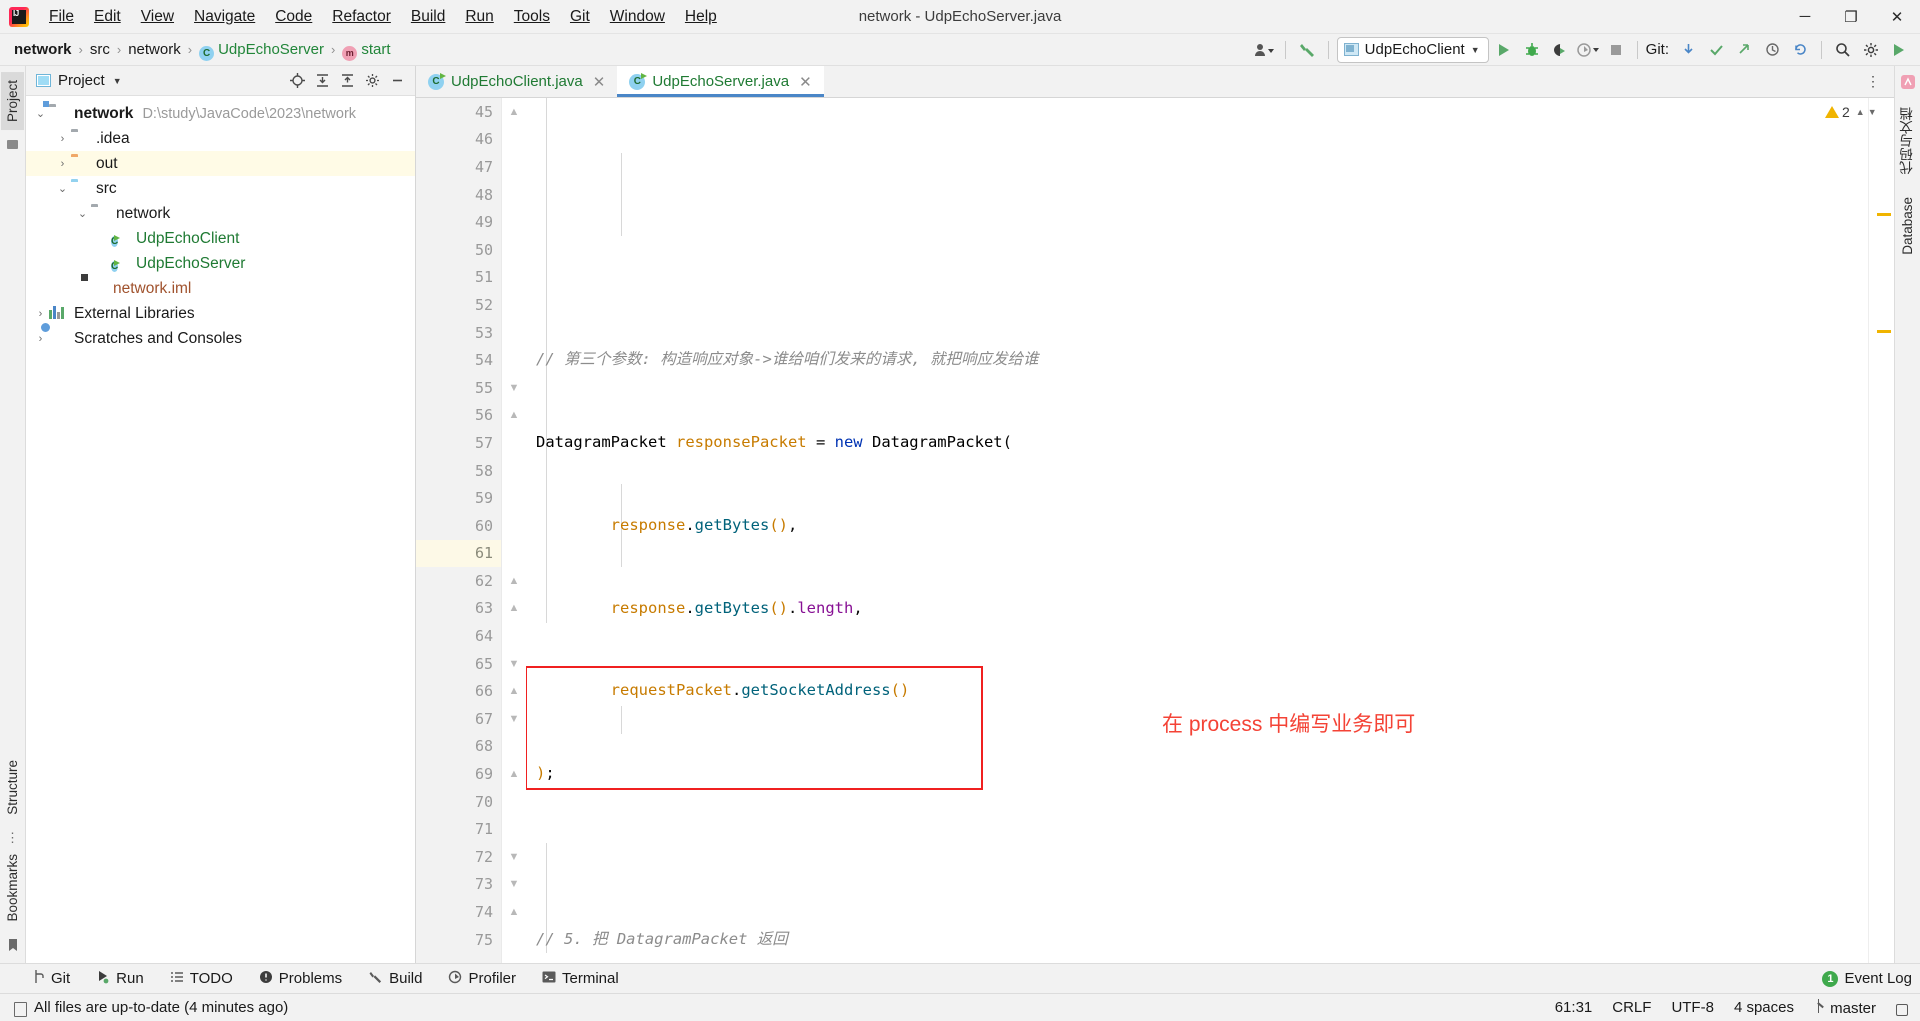 The height and width of the screenshot is (1021, 1920). What do you see at coordinates (220, 213) in the screenshot?
I see `tree-item-package-network: ⌄ network` at bounding box center [220, 213].